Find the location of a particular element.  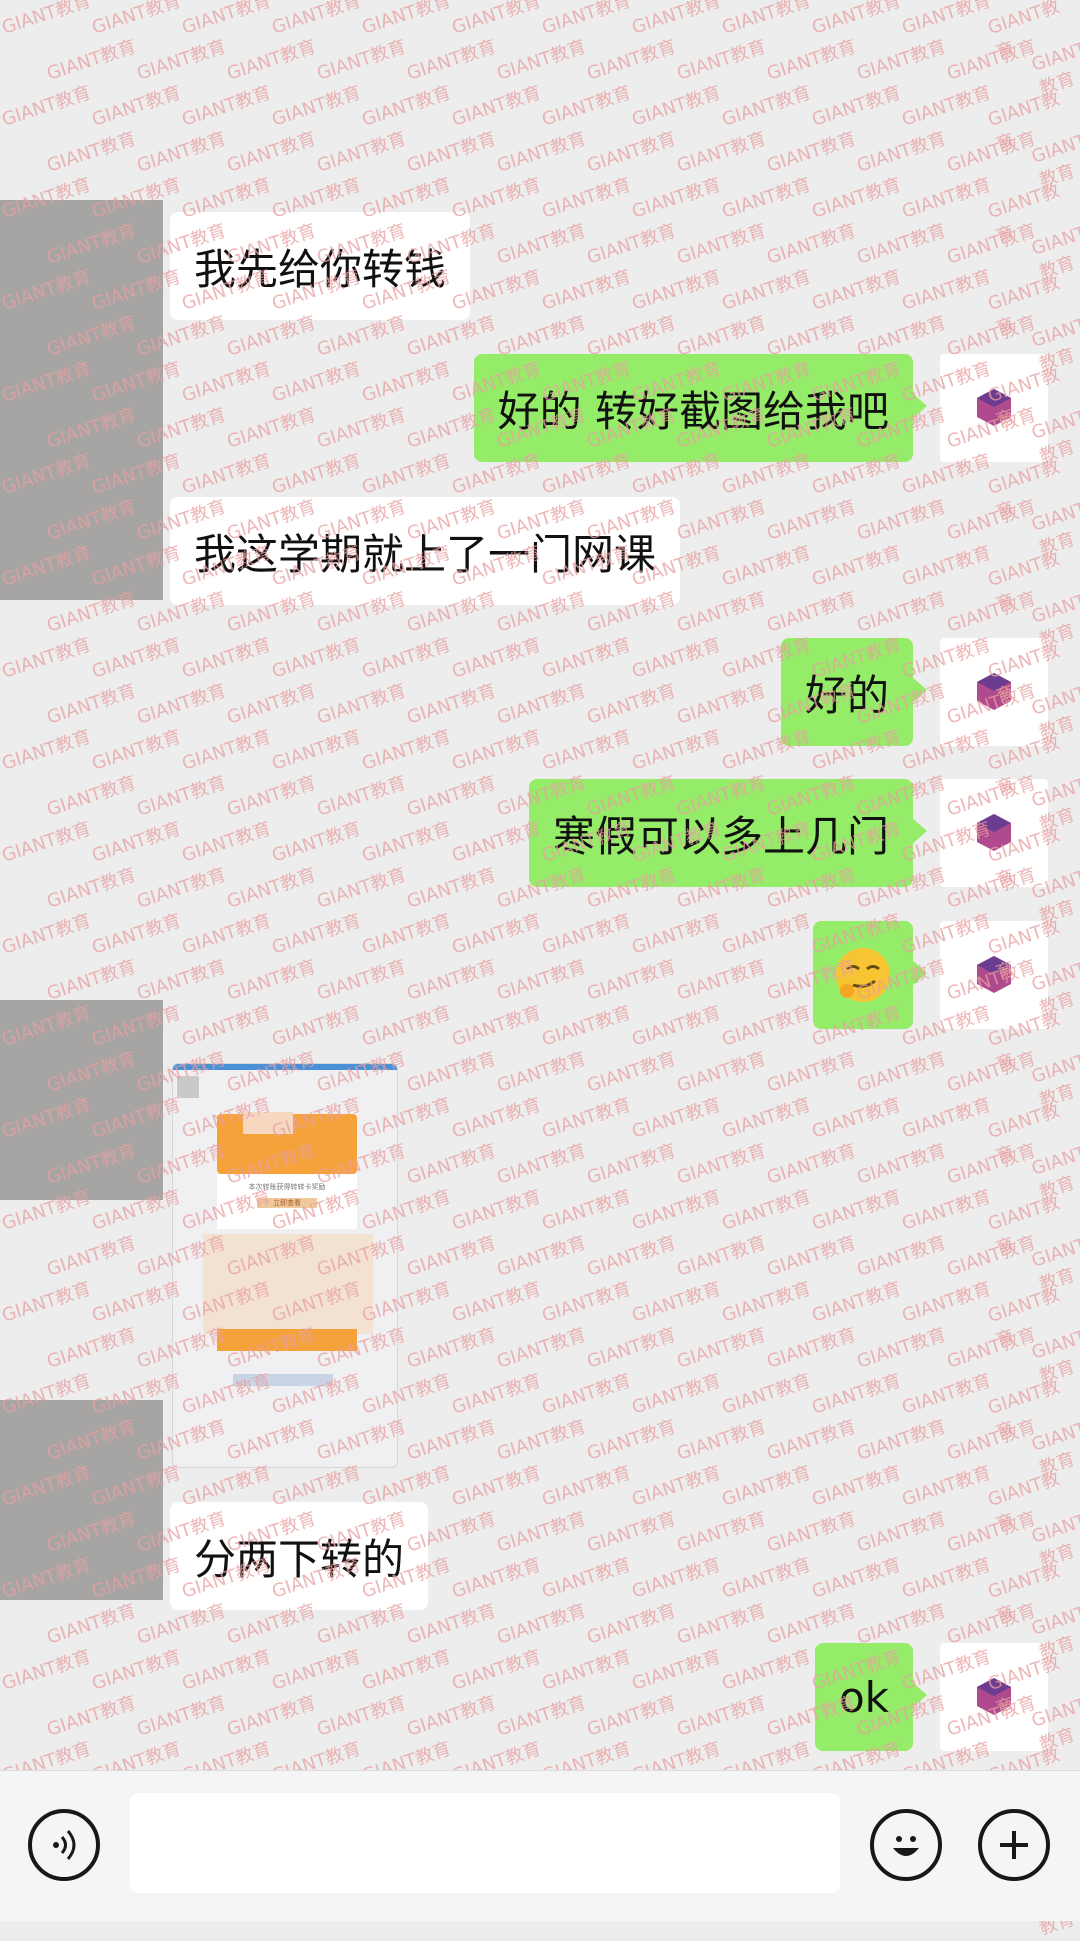

incoming-message: 我先给你转钱 is located at coordinates (320, 266).